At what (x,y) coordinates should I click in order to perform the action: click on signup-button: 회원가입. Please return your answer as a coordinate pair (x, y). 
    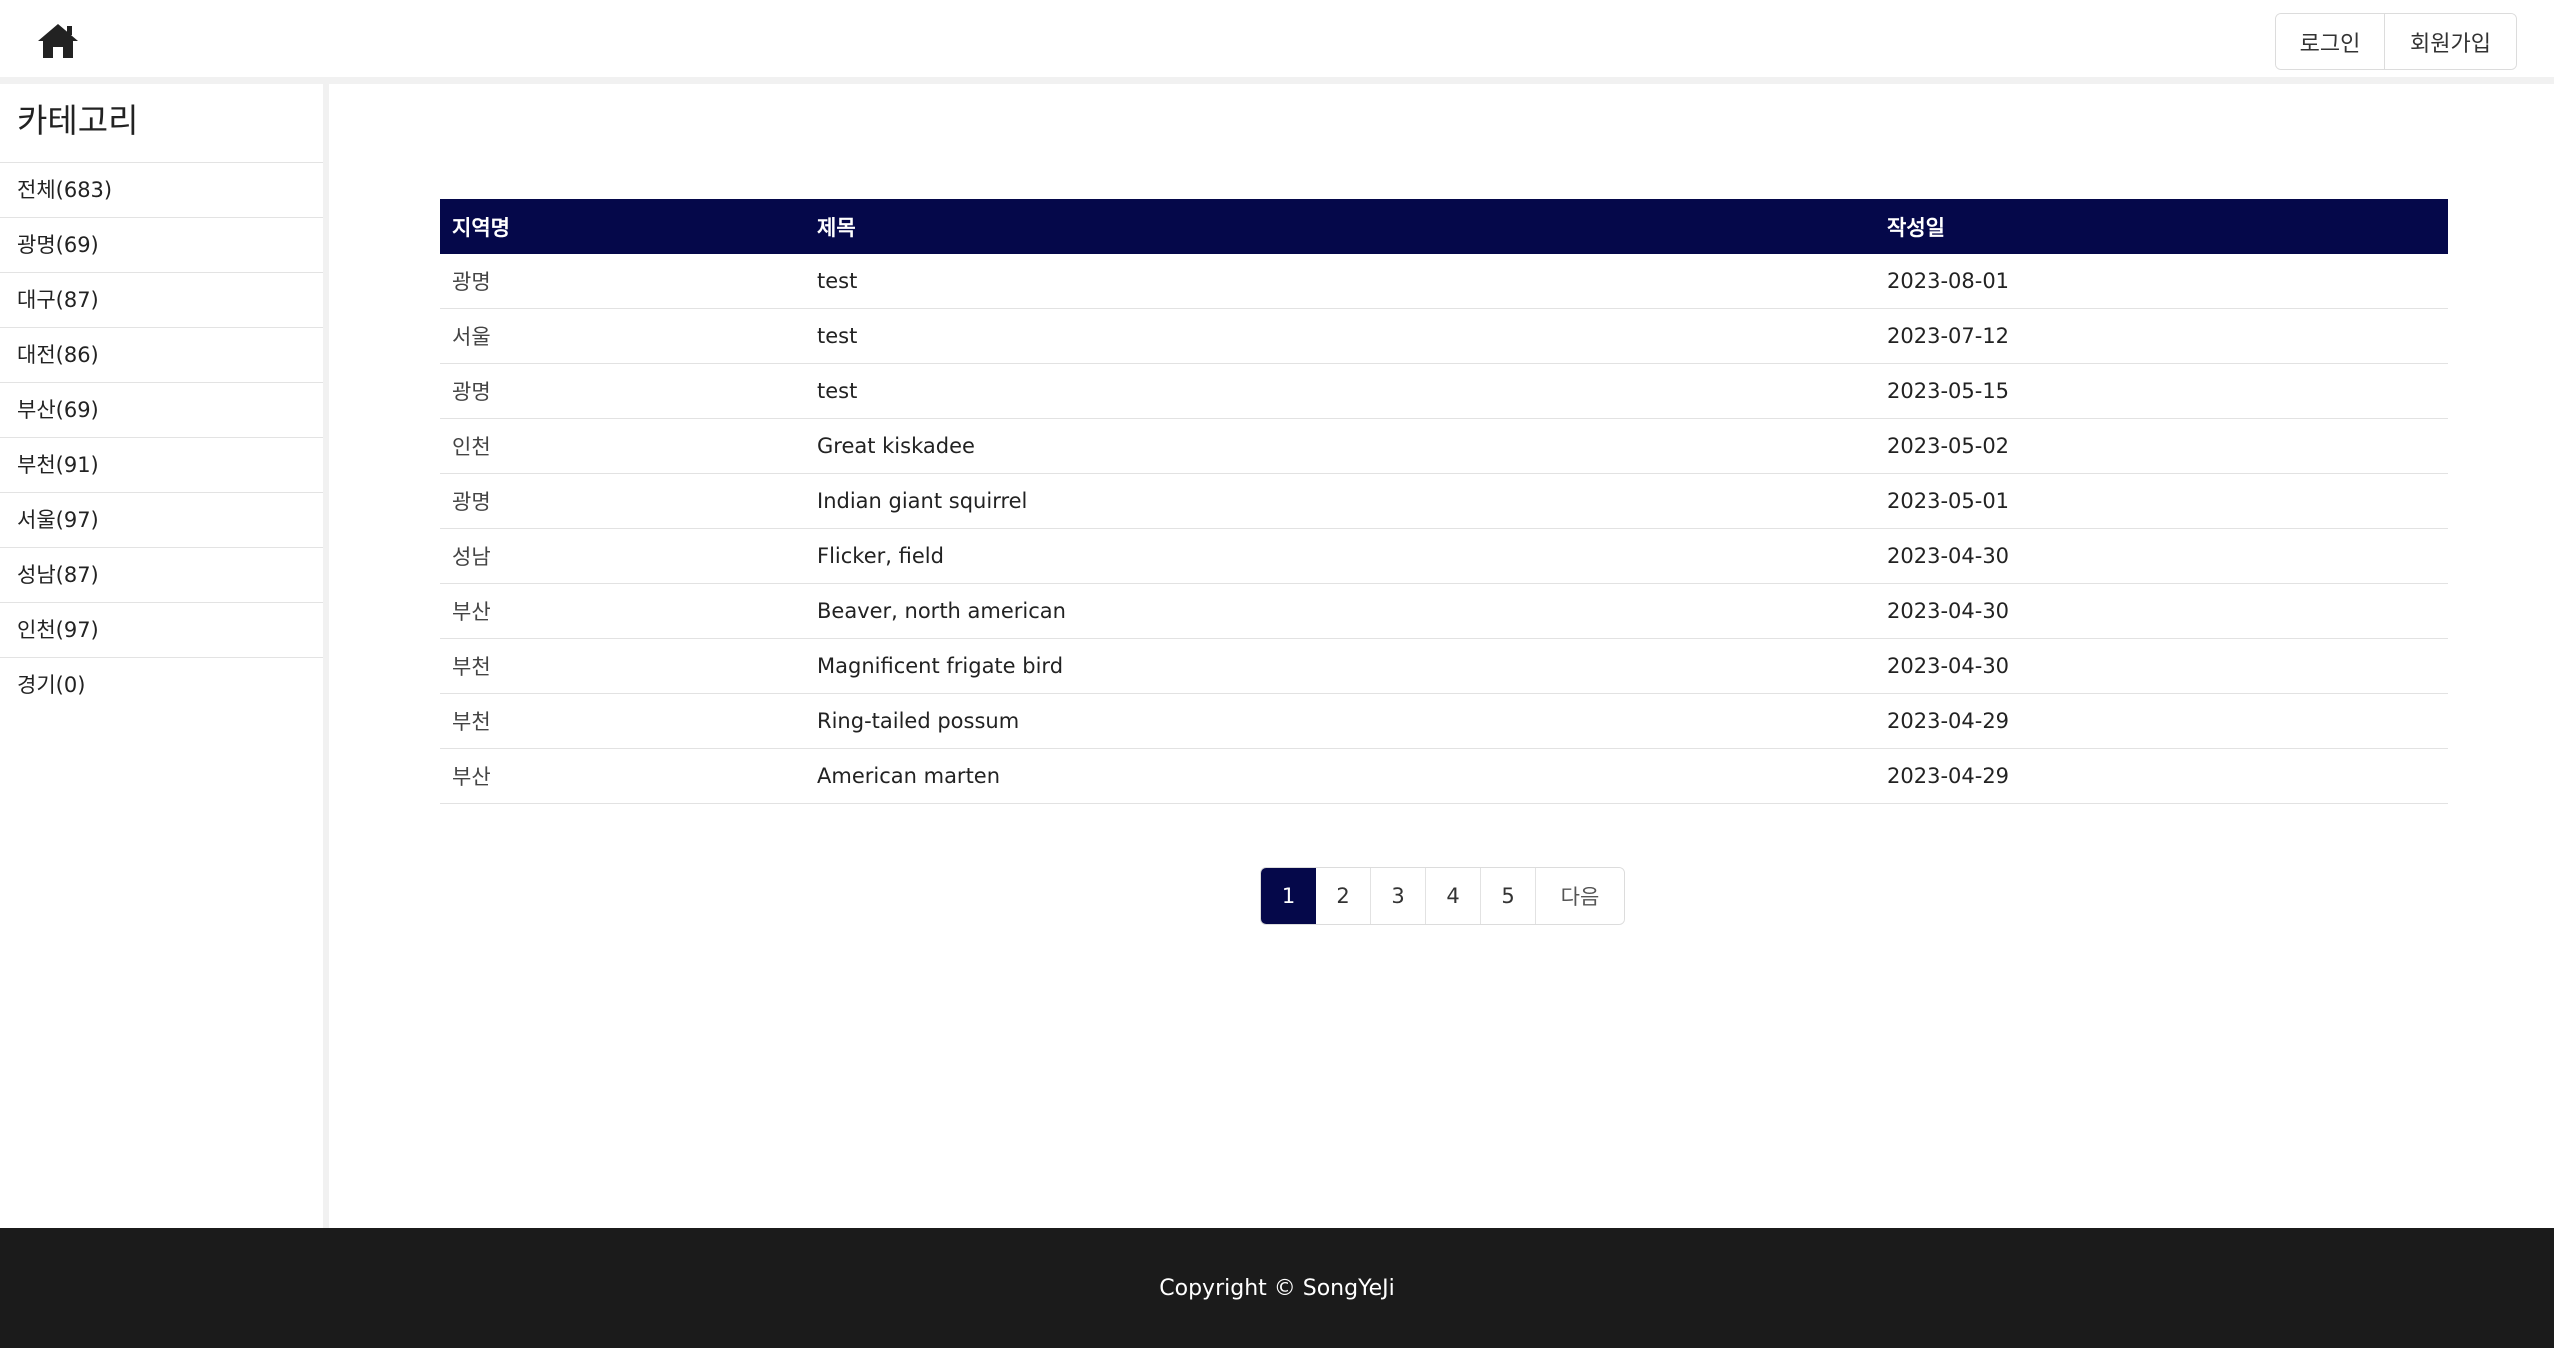
    Looking at the image, I should click on (2450, 41).